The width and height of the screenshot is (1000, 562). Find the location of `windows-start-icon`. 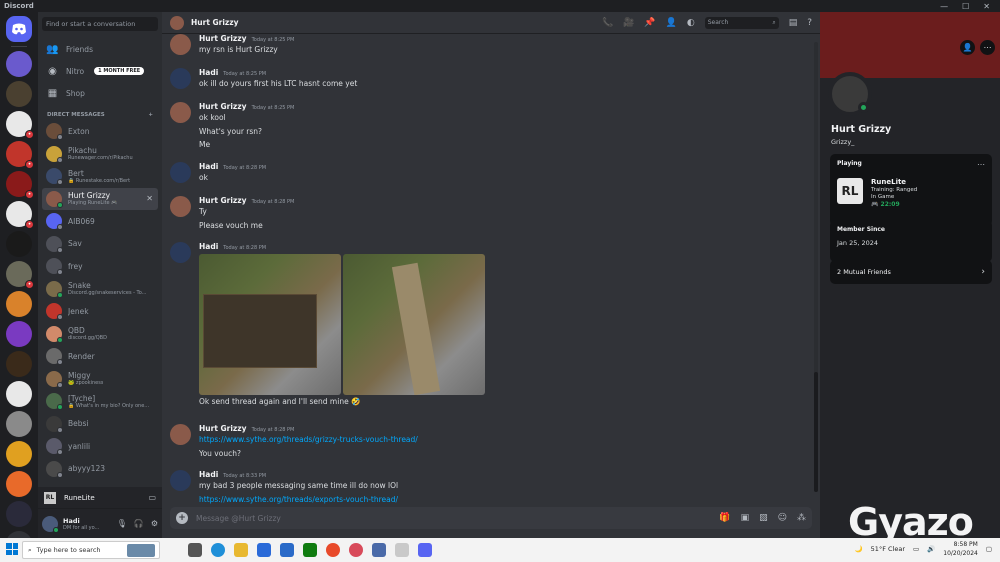

windows-start-icon is located at coordinates (12, 549).